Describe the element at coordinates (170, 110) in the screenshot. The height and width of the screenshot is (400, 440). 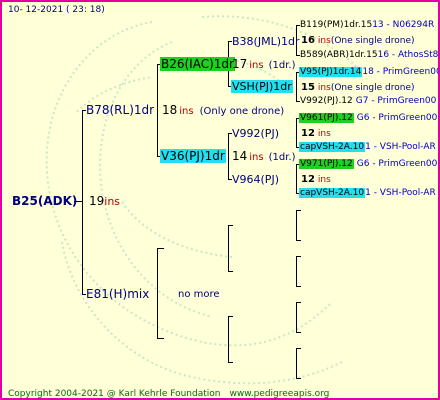
I see `father-ins-number: 18` at that location.